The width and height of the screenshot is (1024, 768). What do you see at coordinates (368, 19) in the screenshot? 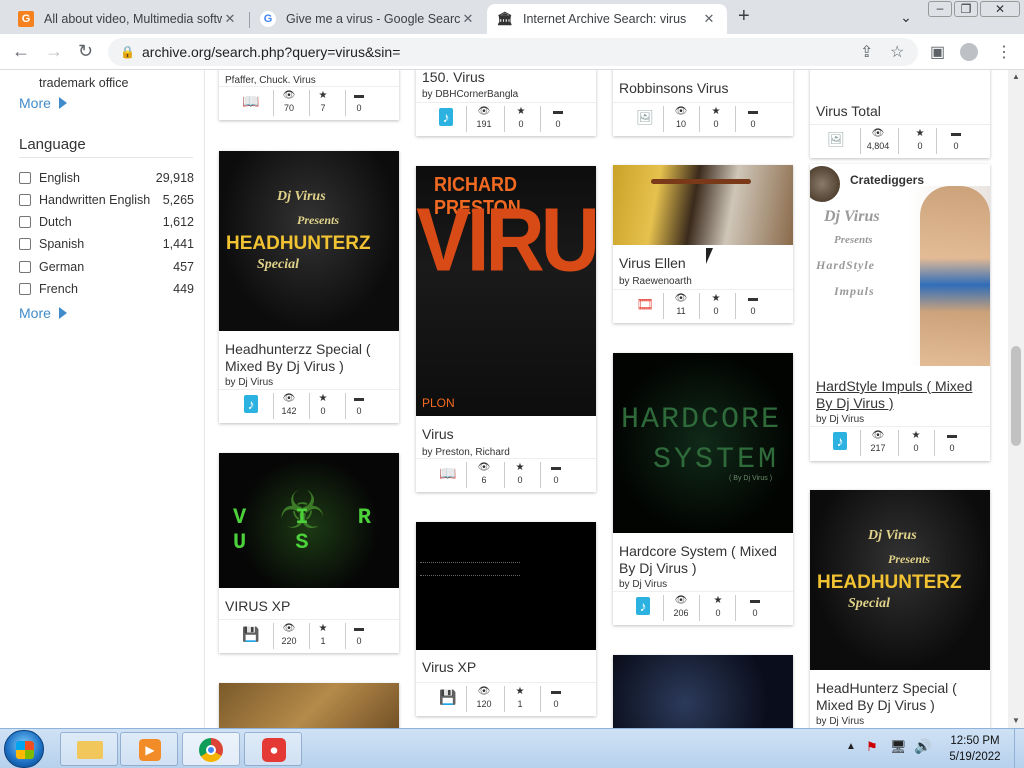
I see `tab-google-search: G Give me a virus - Google Search ✕` at bounding box center [368, 19].